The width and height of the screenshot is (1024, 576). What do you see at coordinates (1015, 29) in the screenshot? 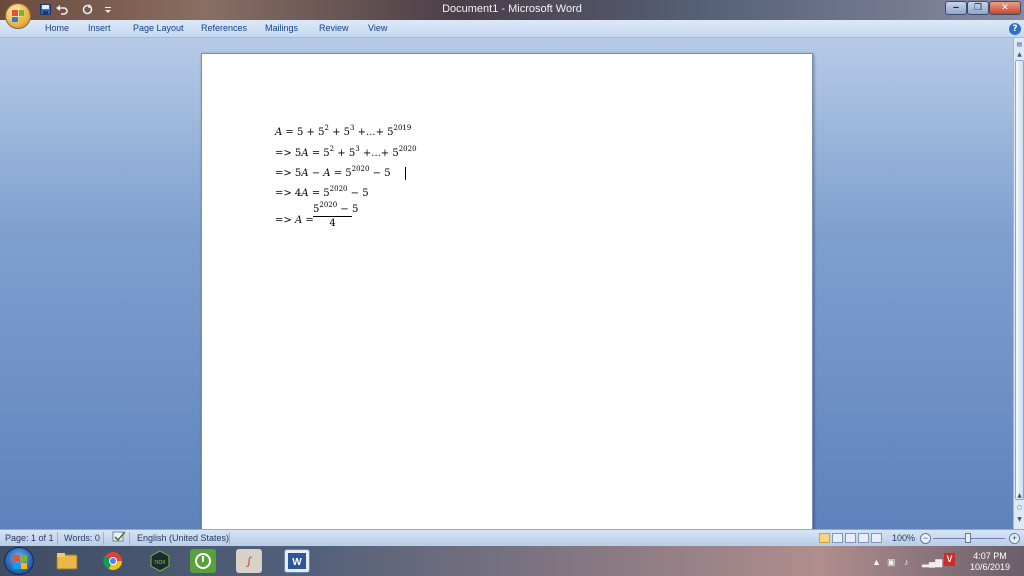
I see `help-icon: ?` at bounding box center [1015, 29].